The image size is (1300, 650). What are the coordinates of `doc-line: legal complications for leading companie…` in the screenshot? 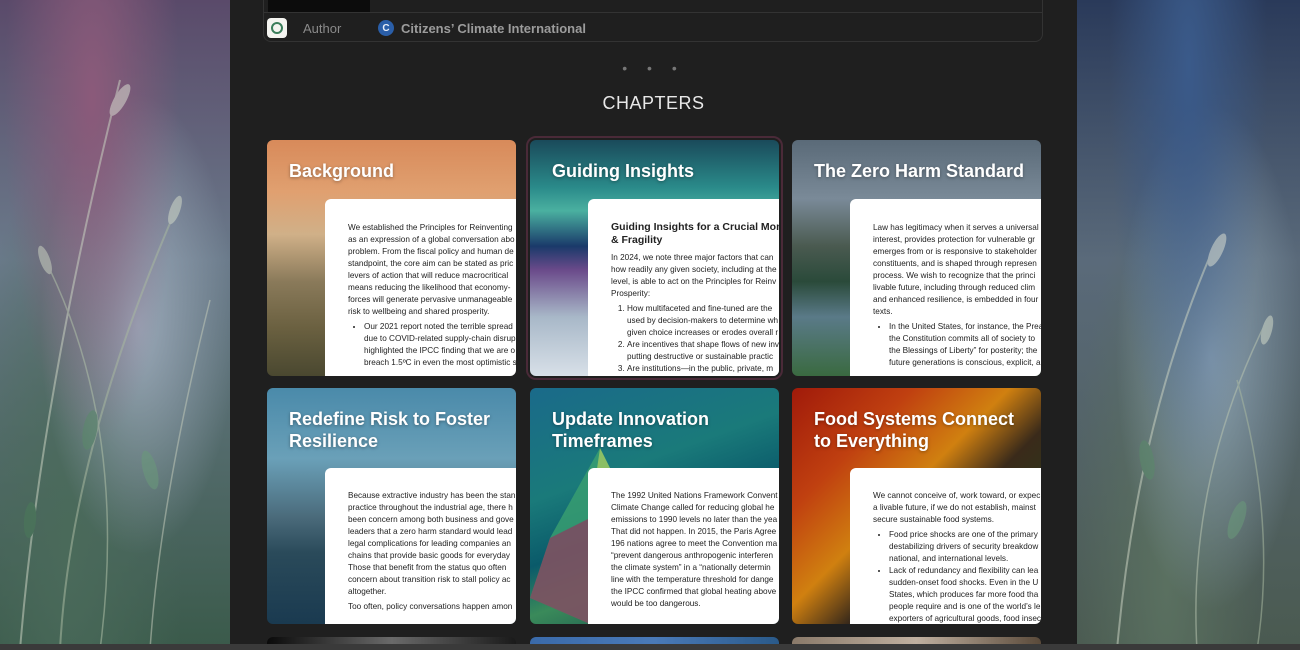 It's located at (429, 543).